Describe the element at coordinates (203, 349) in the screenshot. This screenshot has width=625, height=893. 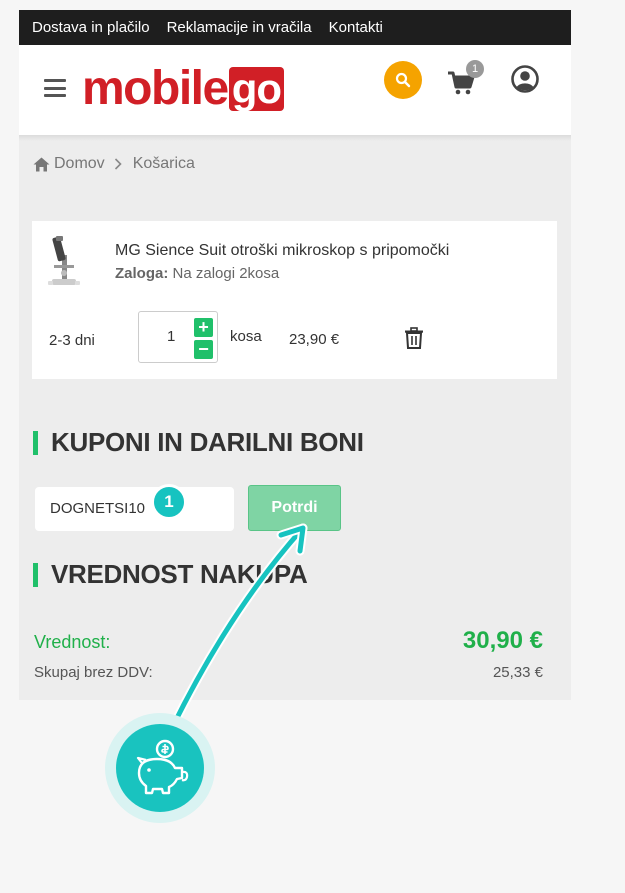
I see `minus-icon: −` at that location.